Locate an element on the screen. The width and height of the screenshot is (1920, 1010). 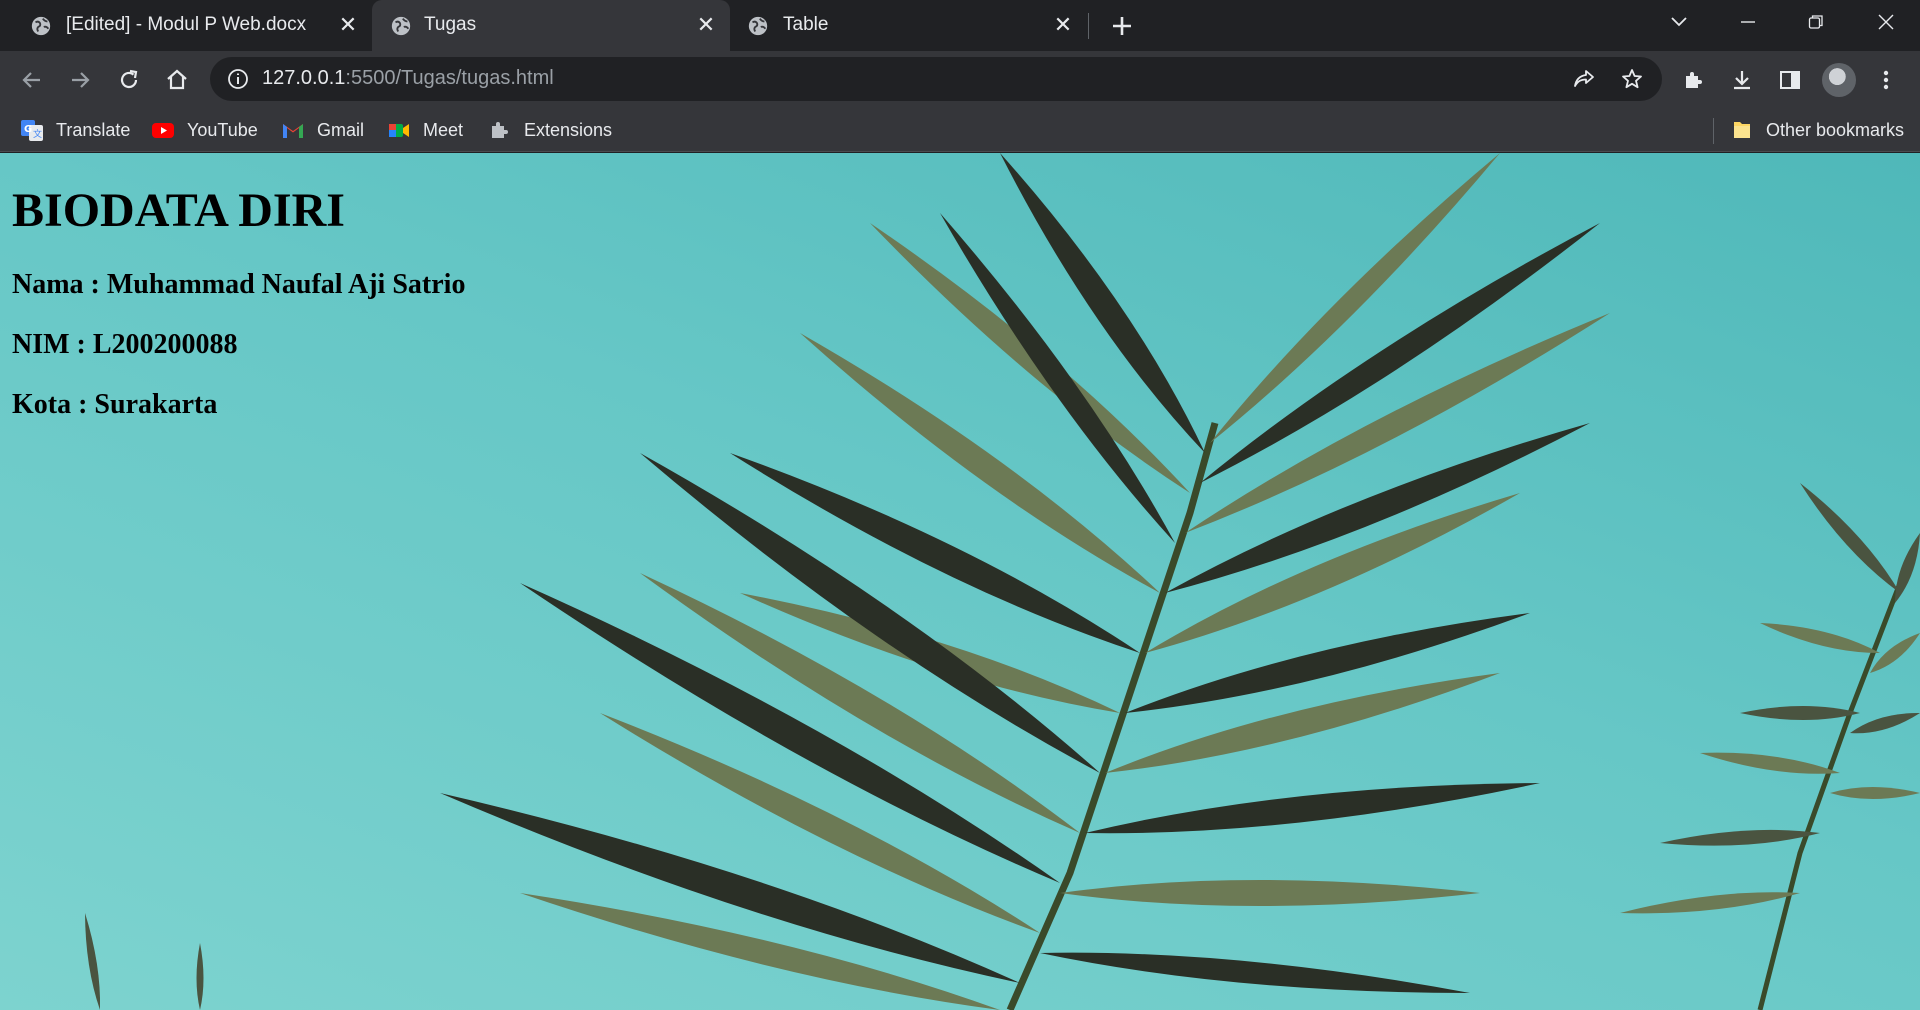
restore-button is located at coordinates (1816, 22).